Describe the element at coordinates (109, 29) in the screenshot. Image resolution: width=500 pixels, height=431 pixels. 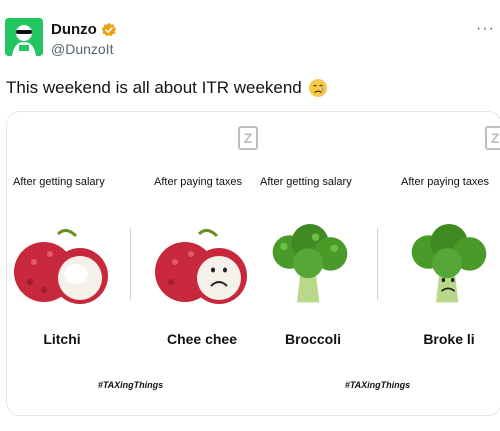
I see `verified-badge-icon` at that location.